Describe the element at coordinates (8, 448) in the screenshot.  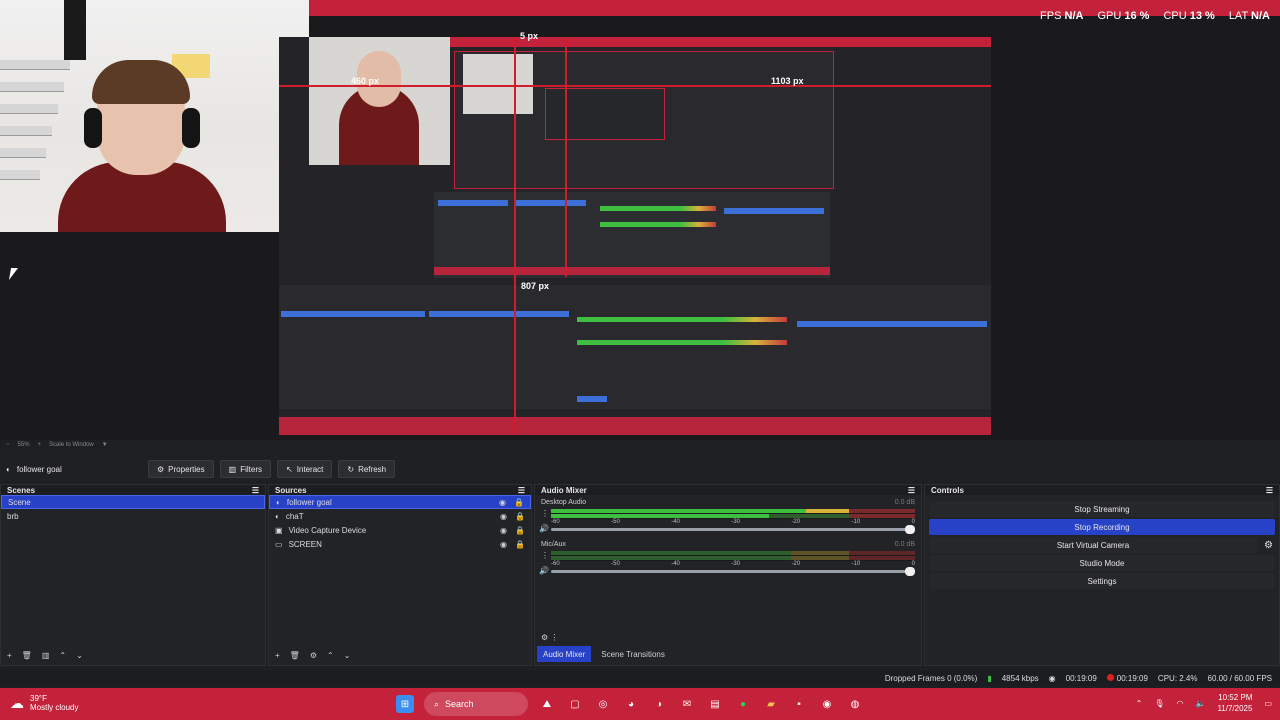
I see `zoom-out-icon: −` at that location.